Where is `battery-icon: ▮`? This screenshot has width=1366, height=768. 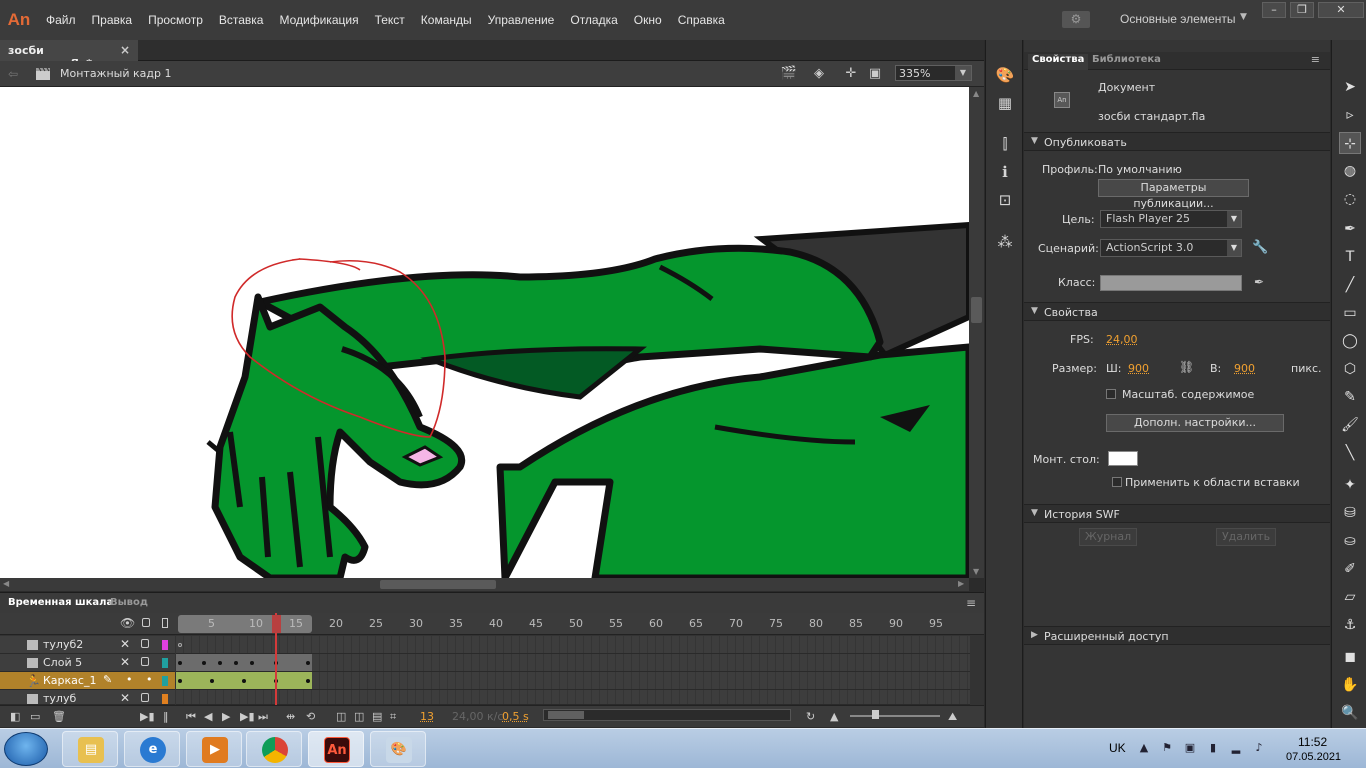 battery-icon: ▮ is located at coordinates (1213, 748).